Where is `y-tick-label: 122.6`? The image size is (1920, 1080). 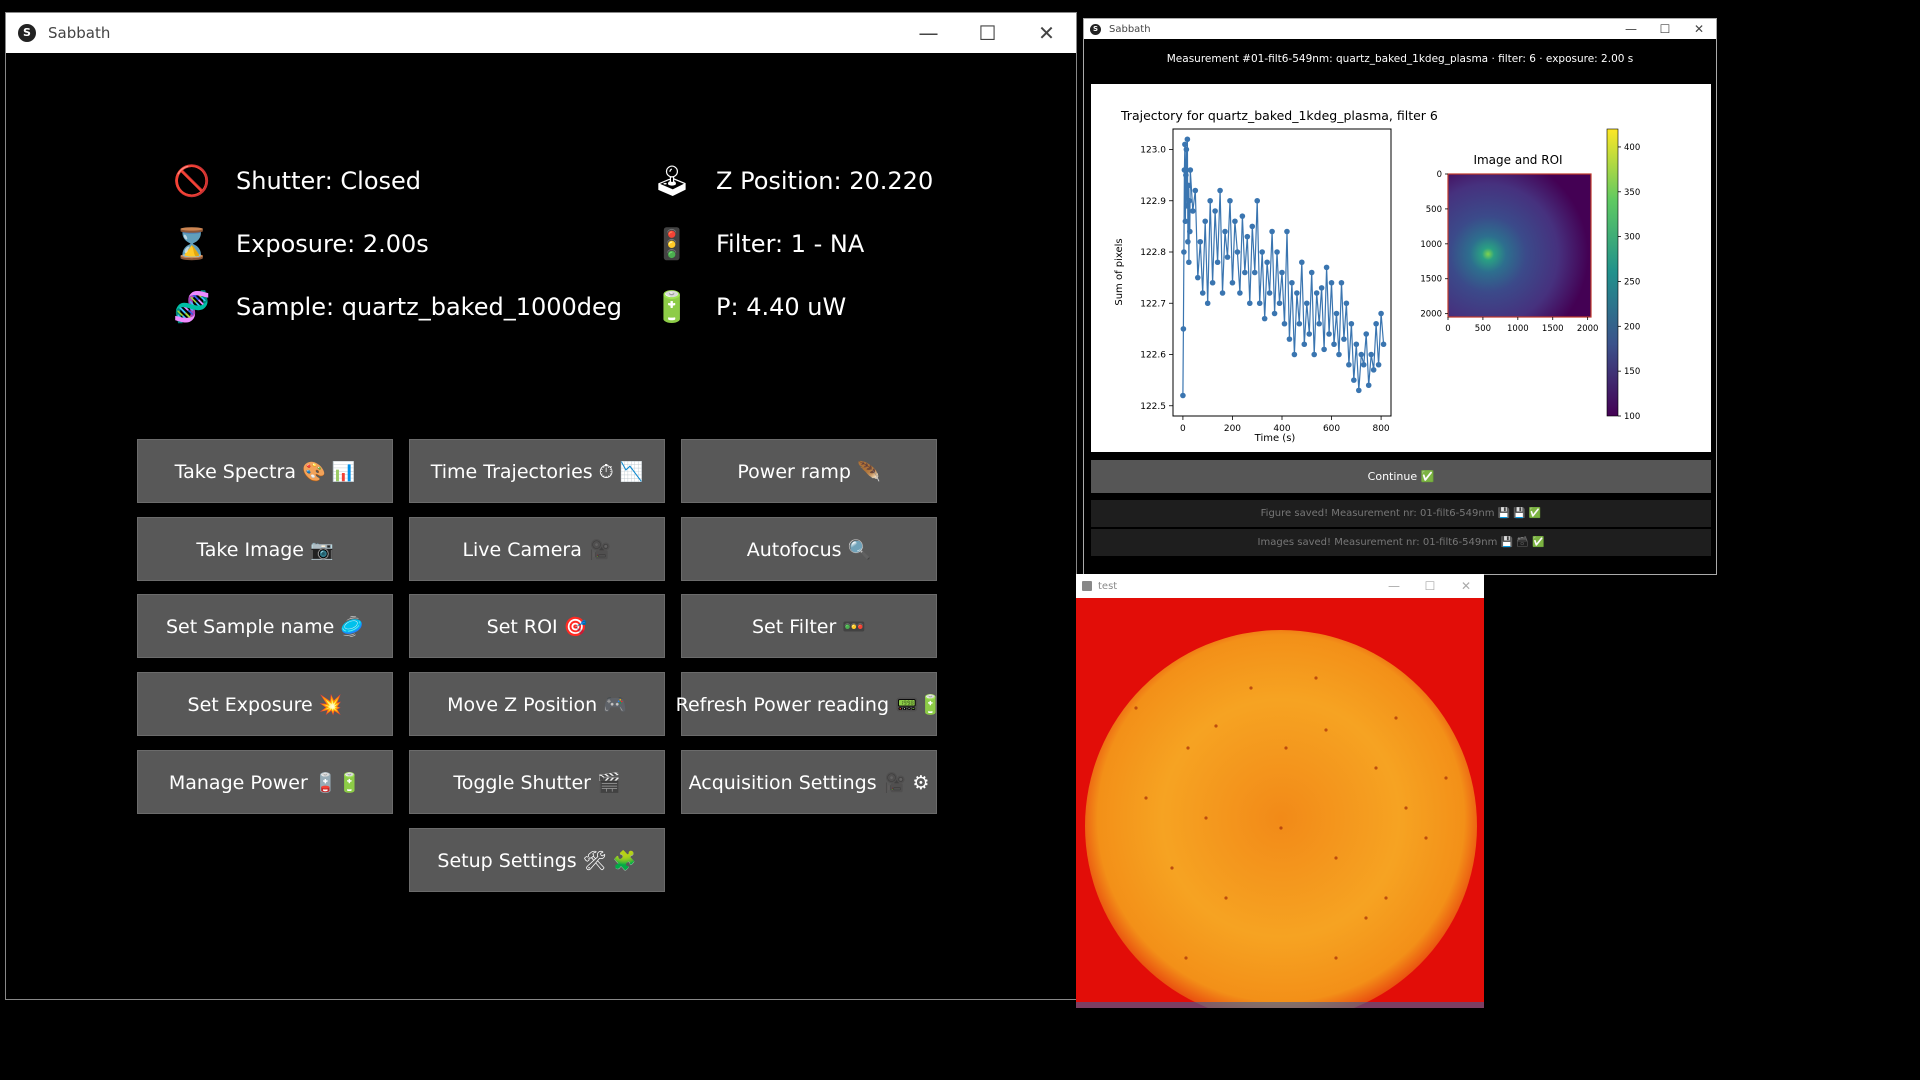
y-tick-label: 122.6 is located at coordinates (1153, 356).